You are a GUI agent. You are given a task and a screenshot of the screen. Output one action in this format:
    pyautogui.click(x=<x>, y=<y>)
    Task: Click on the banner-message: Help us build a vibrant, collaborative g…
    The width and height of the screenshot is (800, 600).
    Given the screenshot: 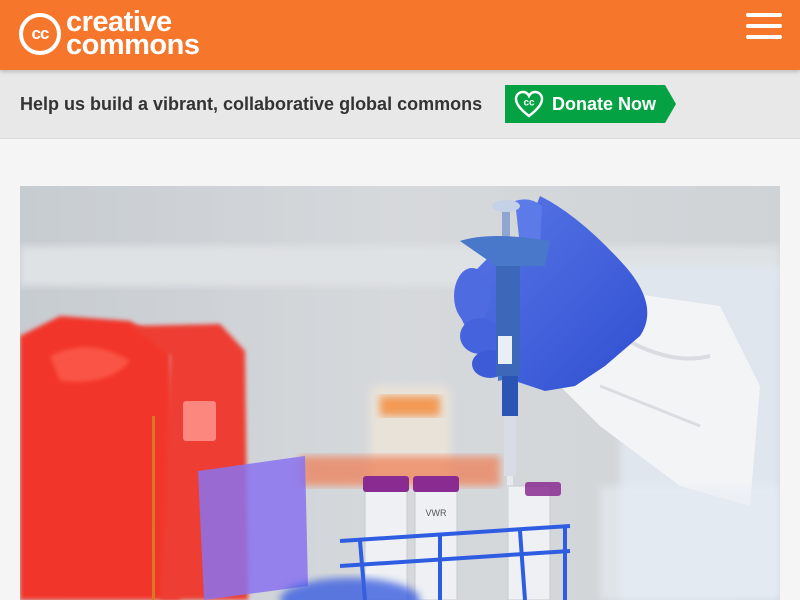 What is the action you would take?
    pyautogui.click(x=251, y=104)
    